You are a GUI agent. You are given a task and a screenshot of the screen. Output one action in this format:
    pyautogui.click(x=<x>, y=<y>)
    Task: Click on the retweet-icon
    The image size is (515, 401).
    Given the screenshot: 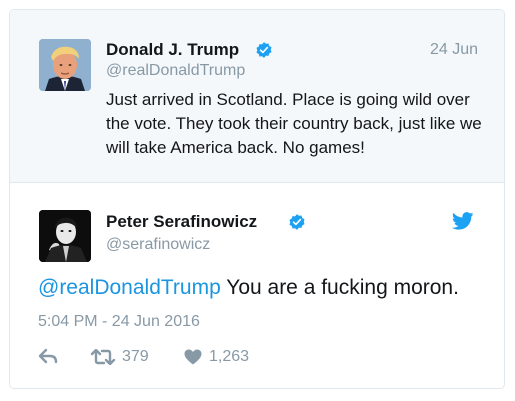 What is the action you would take?
    pyautogui.click(x=103, y=357)
    